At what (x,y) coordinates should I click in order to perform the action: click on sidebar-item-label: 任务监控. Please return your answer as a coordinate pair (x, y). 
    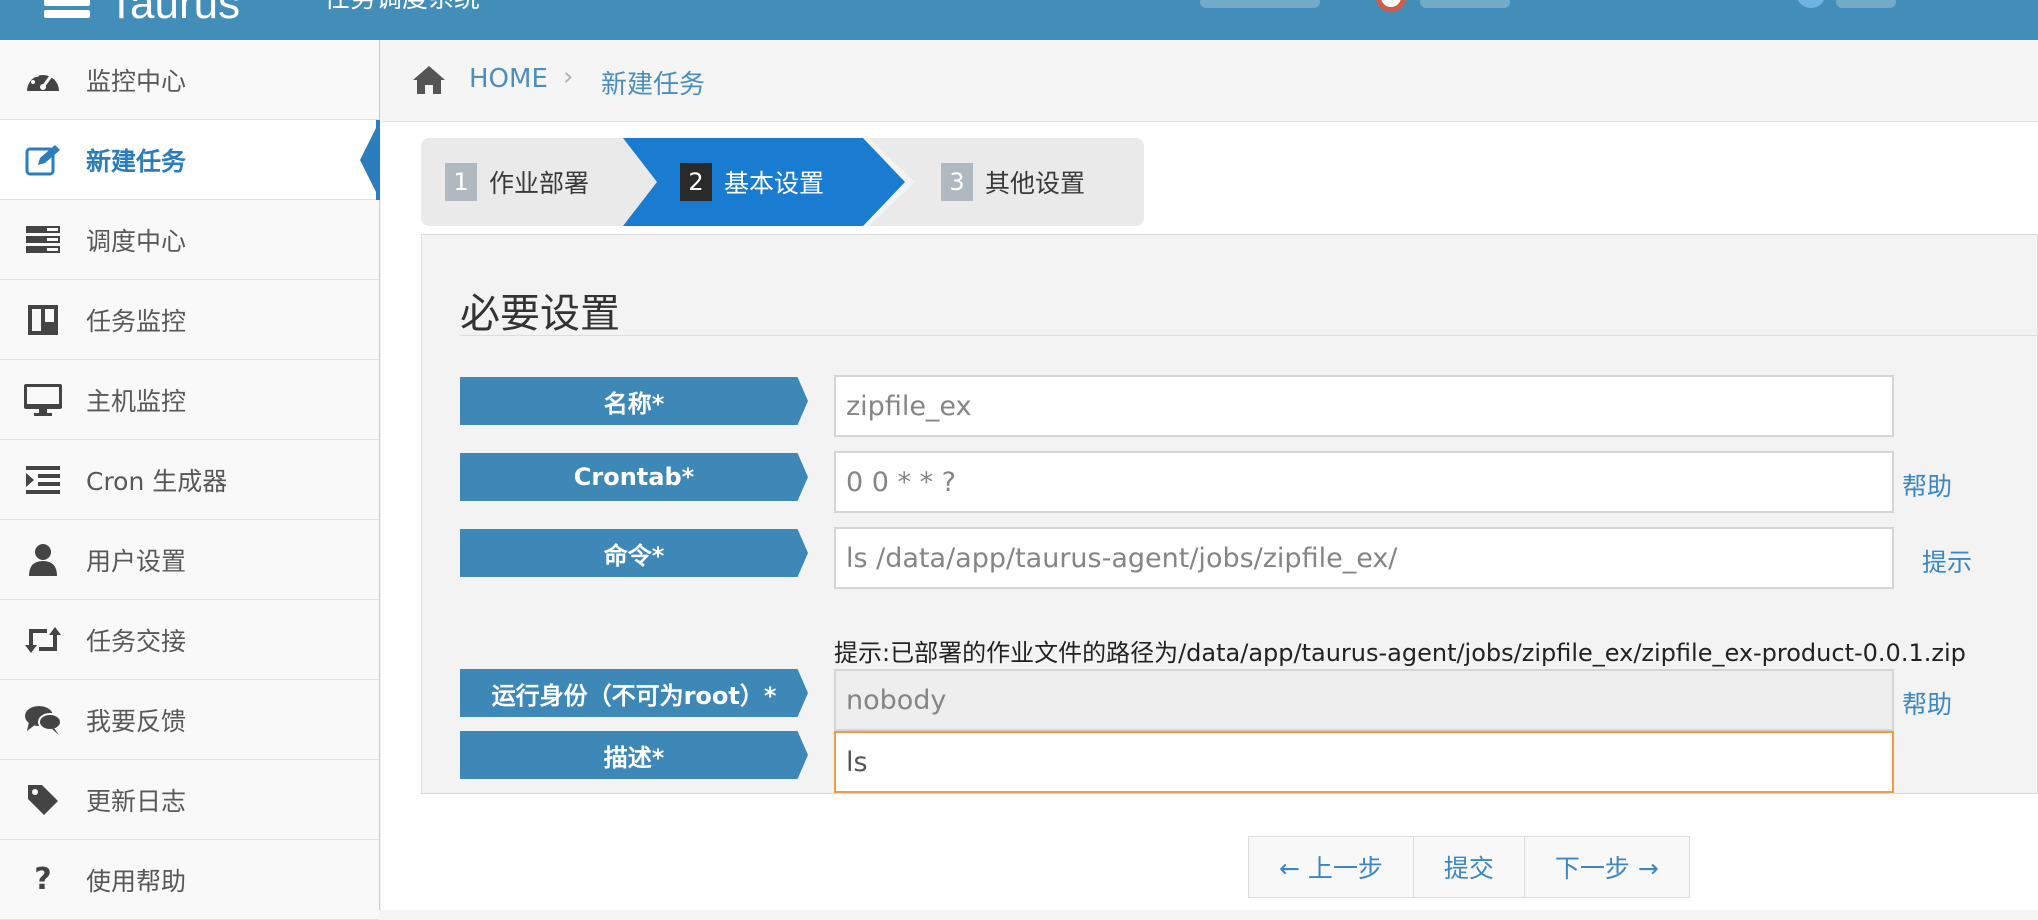
    Looking at the image, I should click on (136, 321).